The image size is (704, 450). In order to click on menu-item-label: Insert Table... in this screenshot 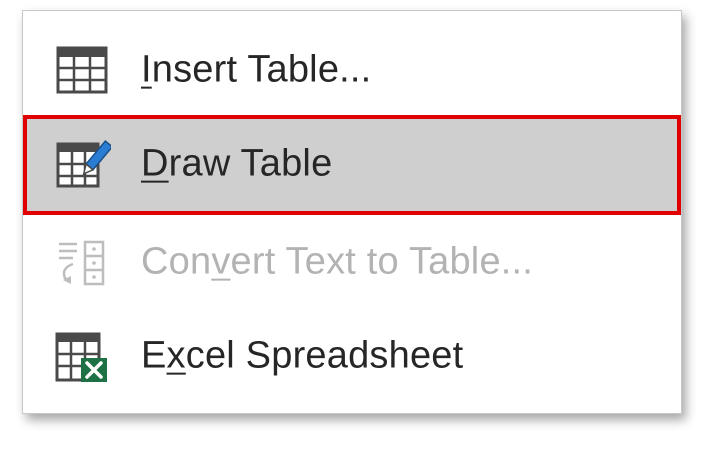, I will do `click(256, 69)`.